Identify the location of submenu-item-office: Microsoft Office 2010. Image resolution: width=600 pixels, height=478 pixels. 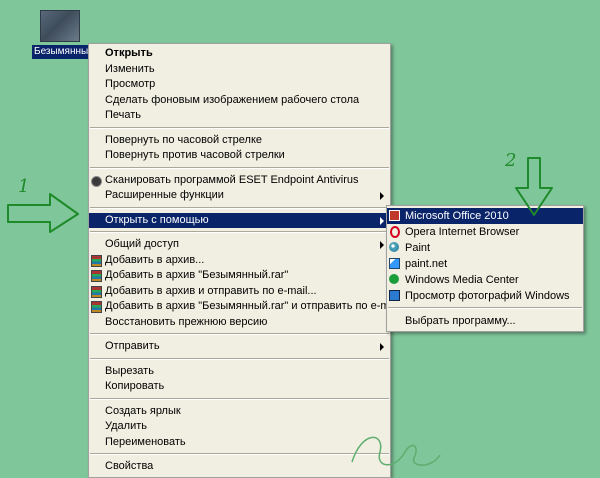
(485, 216).